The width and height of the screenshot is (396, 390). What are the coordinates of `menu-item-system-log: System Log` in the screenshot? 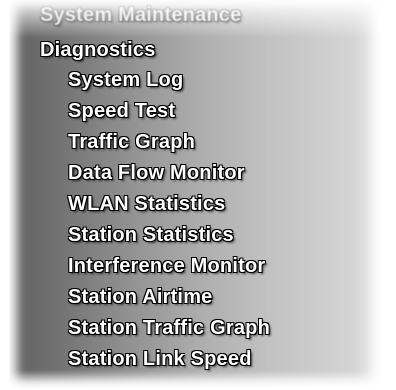 It's located at (125, 80).